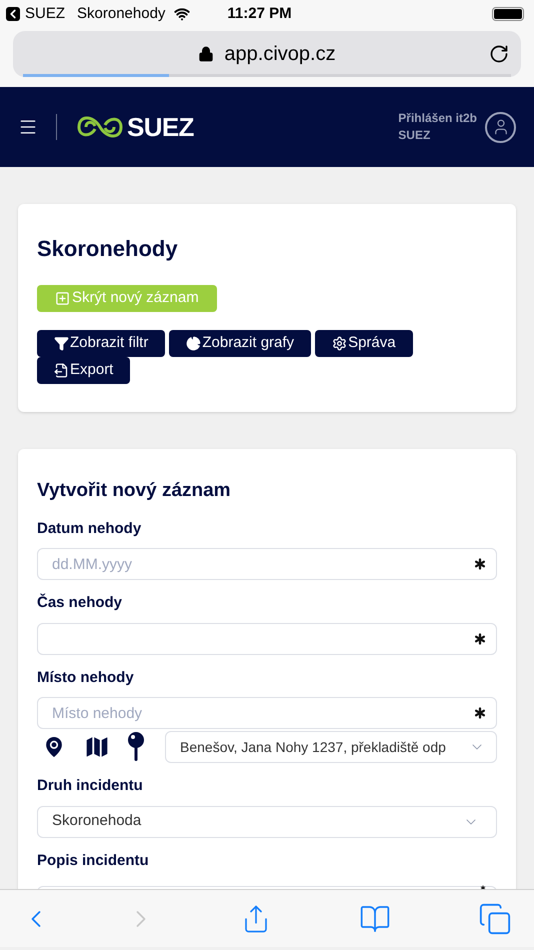 Image resolution: width=534 pixels, height=950 pixels. What do you see at coordinates (267, 713) in the screenshot?
I see `input-field: Místo nehody` at bounding box center [267, 713].